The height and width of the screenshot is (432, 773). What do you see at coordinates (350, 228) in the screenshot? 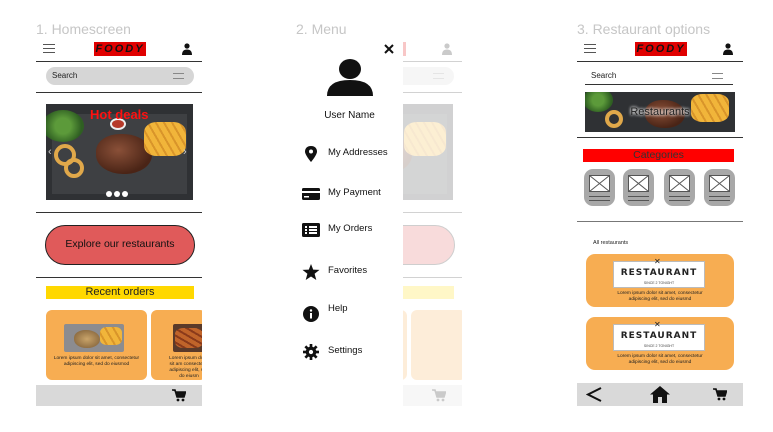
I see `menu-item-label: My Orders` at bounding box center [350, 228].